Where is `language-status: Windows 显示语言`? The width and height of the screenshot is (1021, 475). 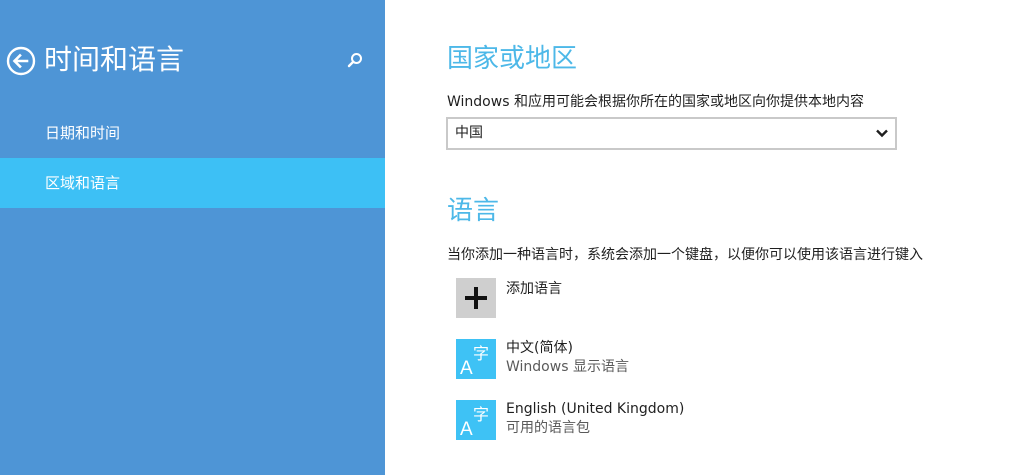
language-status: Windows 显示语言 is located at coordinates (567, 367).